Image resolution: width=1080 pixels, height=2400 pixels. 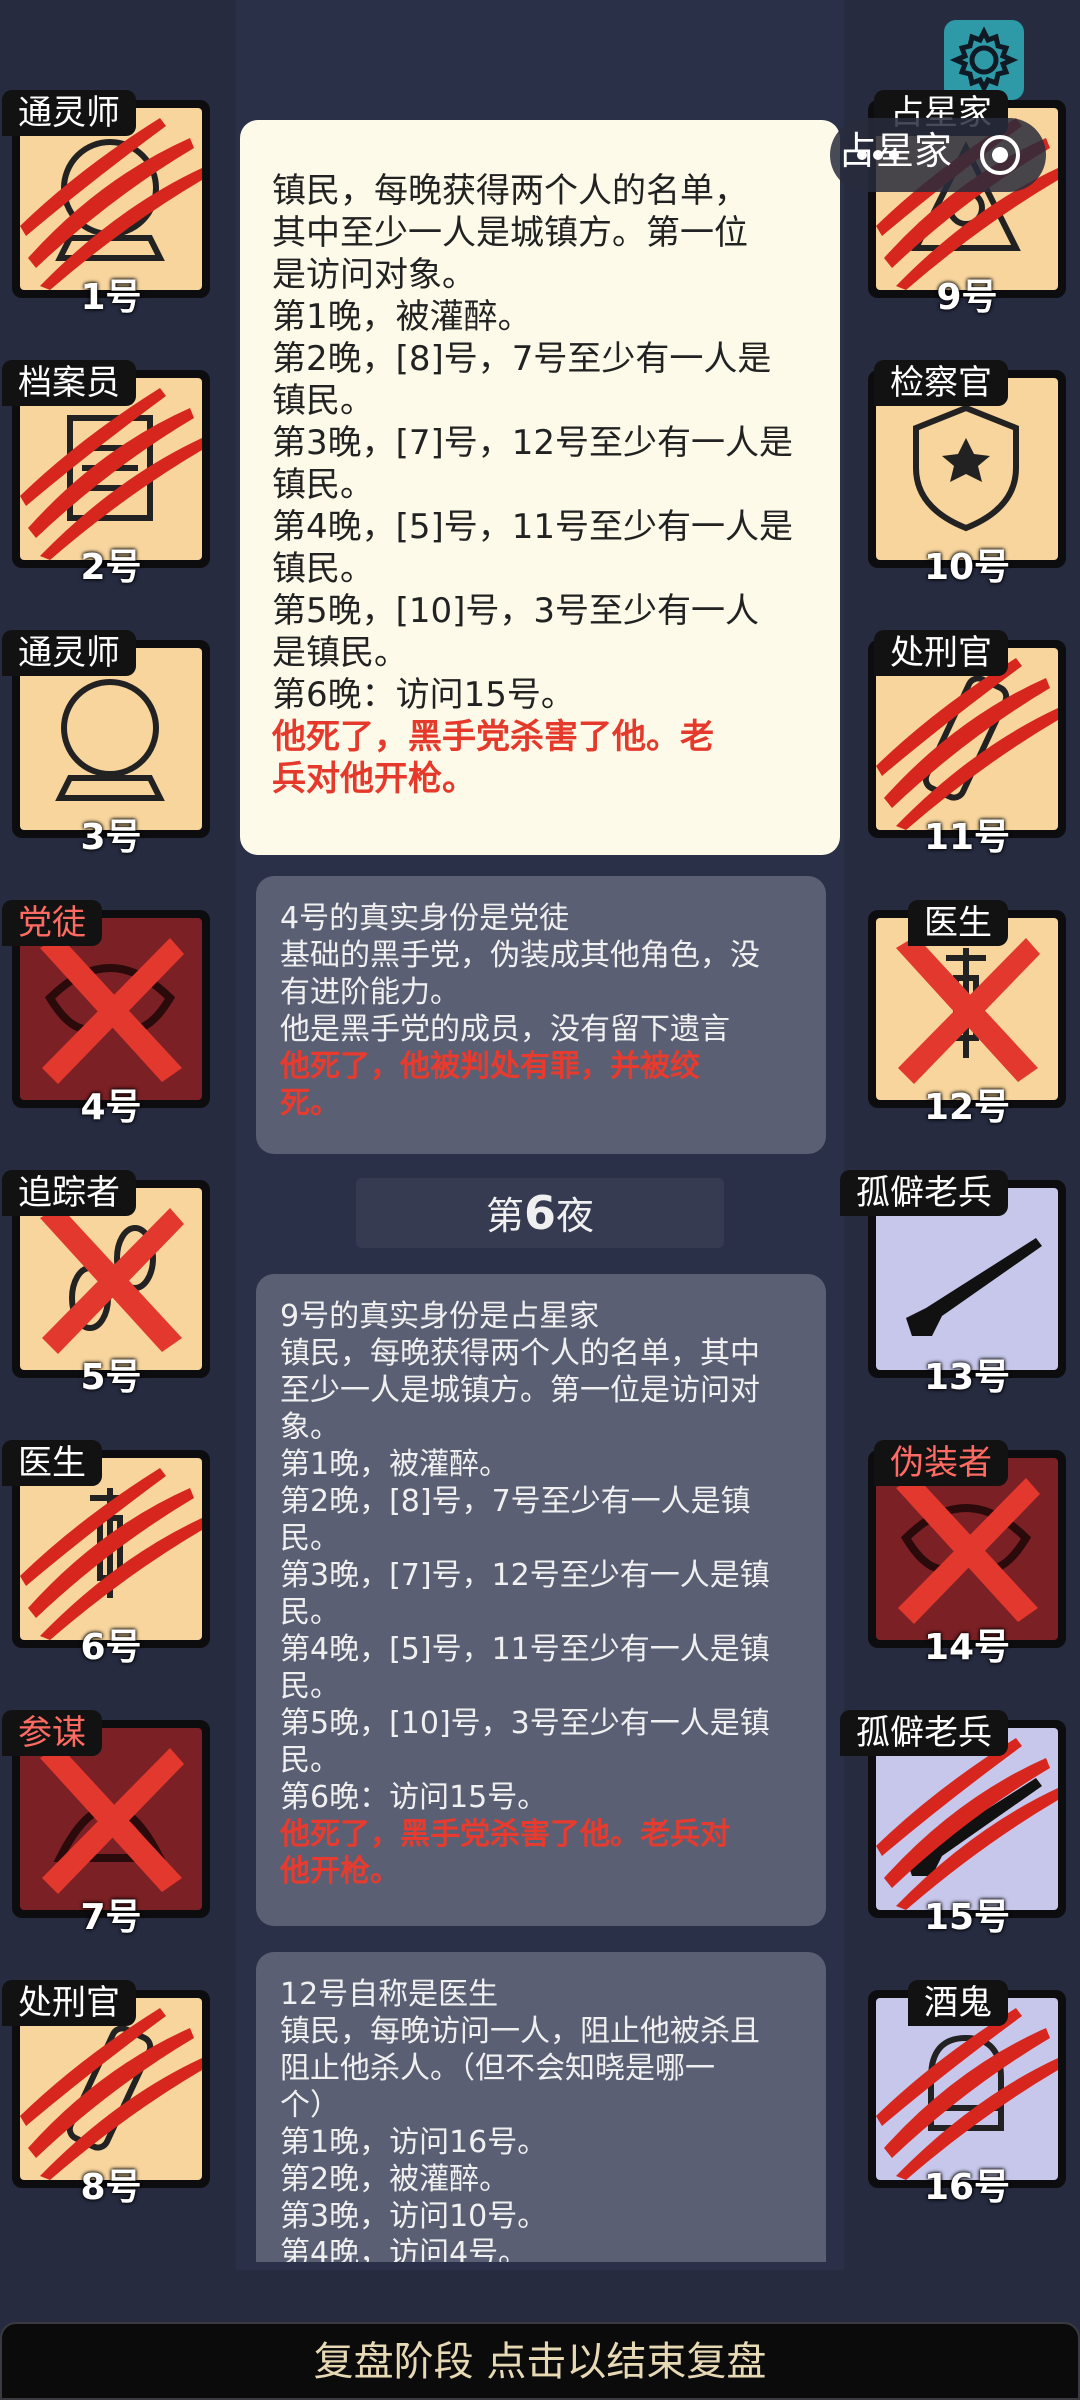 I want to click on player-card-7号: 参谋 7号, so click(x=107, y=1804).